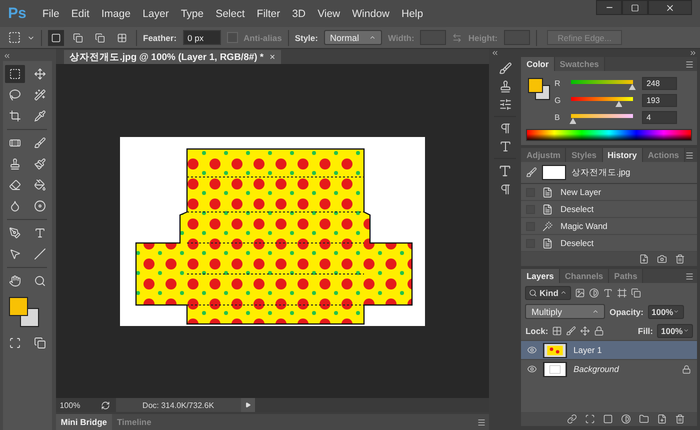 This screenshot has height=430, width=700. I want to click on panel-tab: Color, so click(538, 64).